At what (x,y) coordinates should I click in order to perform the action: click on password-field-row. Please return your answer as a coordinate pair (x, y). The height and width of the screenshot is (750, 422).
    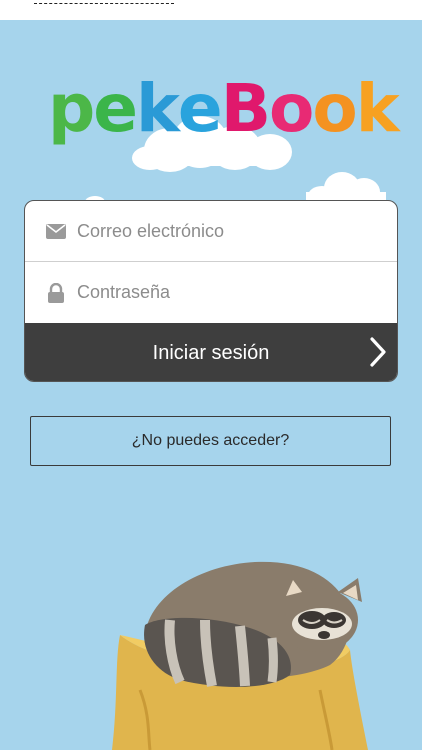
    Looking at the image, I should click on (211, 292).